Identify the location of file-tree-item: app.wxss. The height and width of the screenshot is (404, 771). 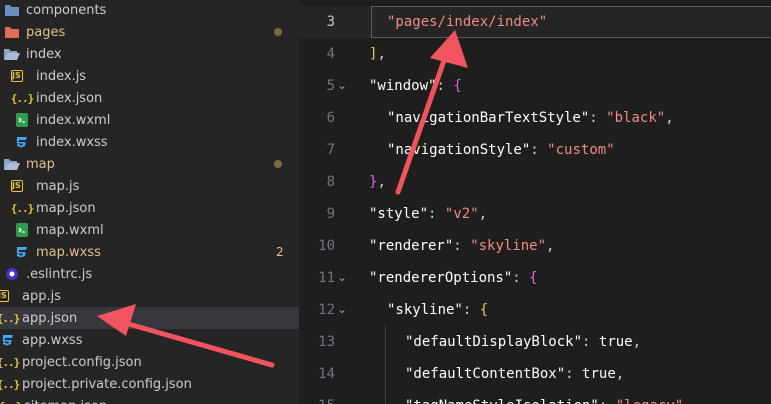
(149, 340).